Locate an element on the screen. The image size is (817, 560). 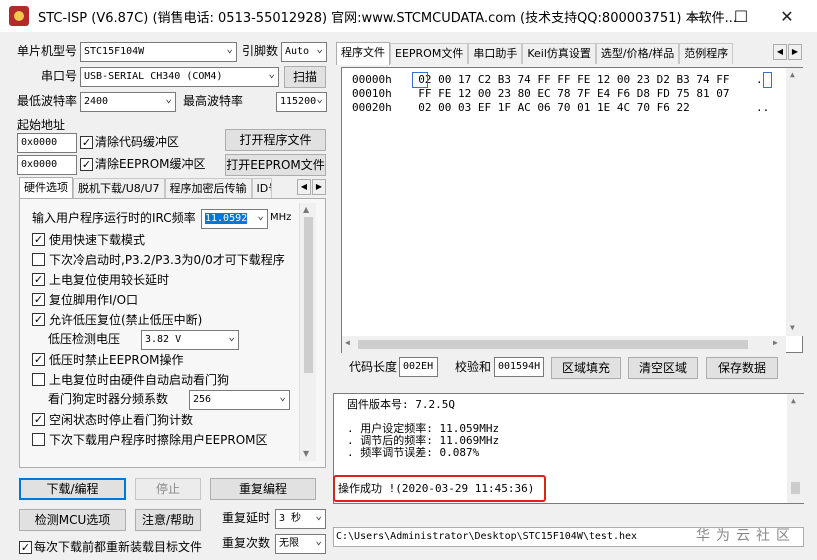
watchdog-prescaler-label: 看门狗定时器分频系数 is located at coordinates (108, 399).